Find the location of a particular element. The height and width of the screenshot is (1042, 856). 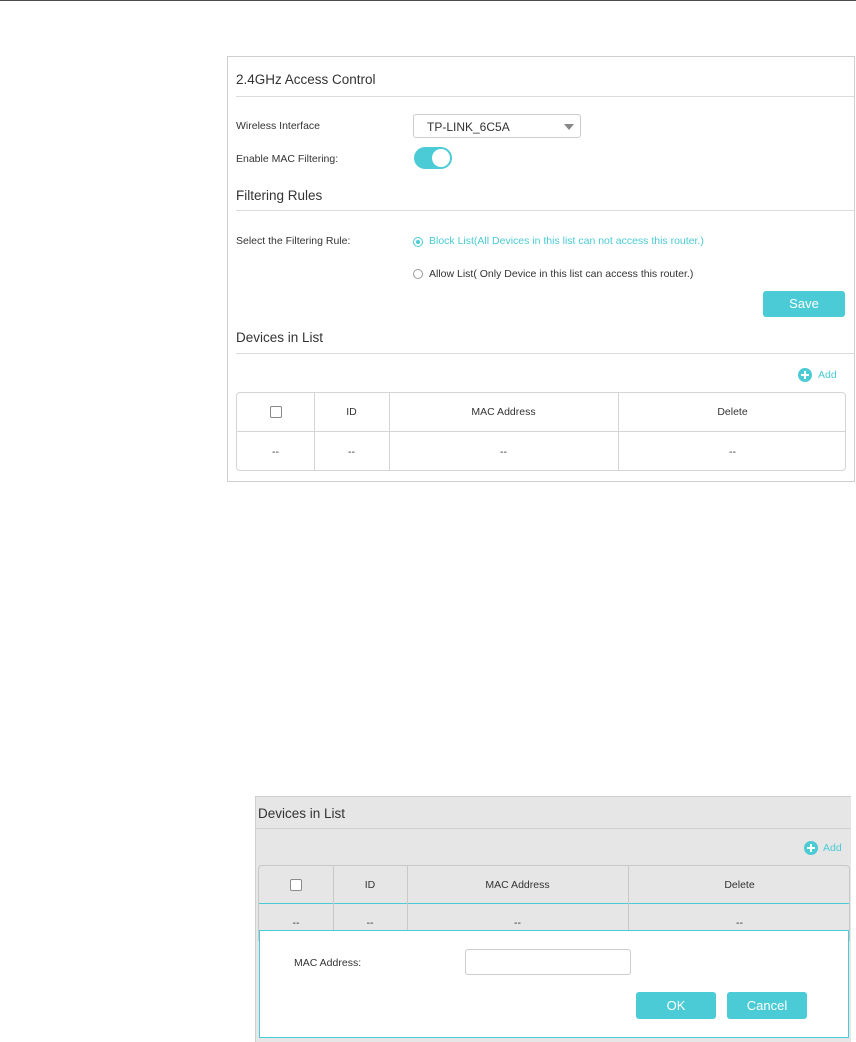

top-rule is located at coordinates (428, 0).